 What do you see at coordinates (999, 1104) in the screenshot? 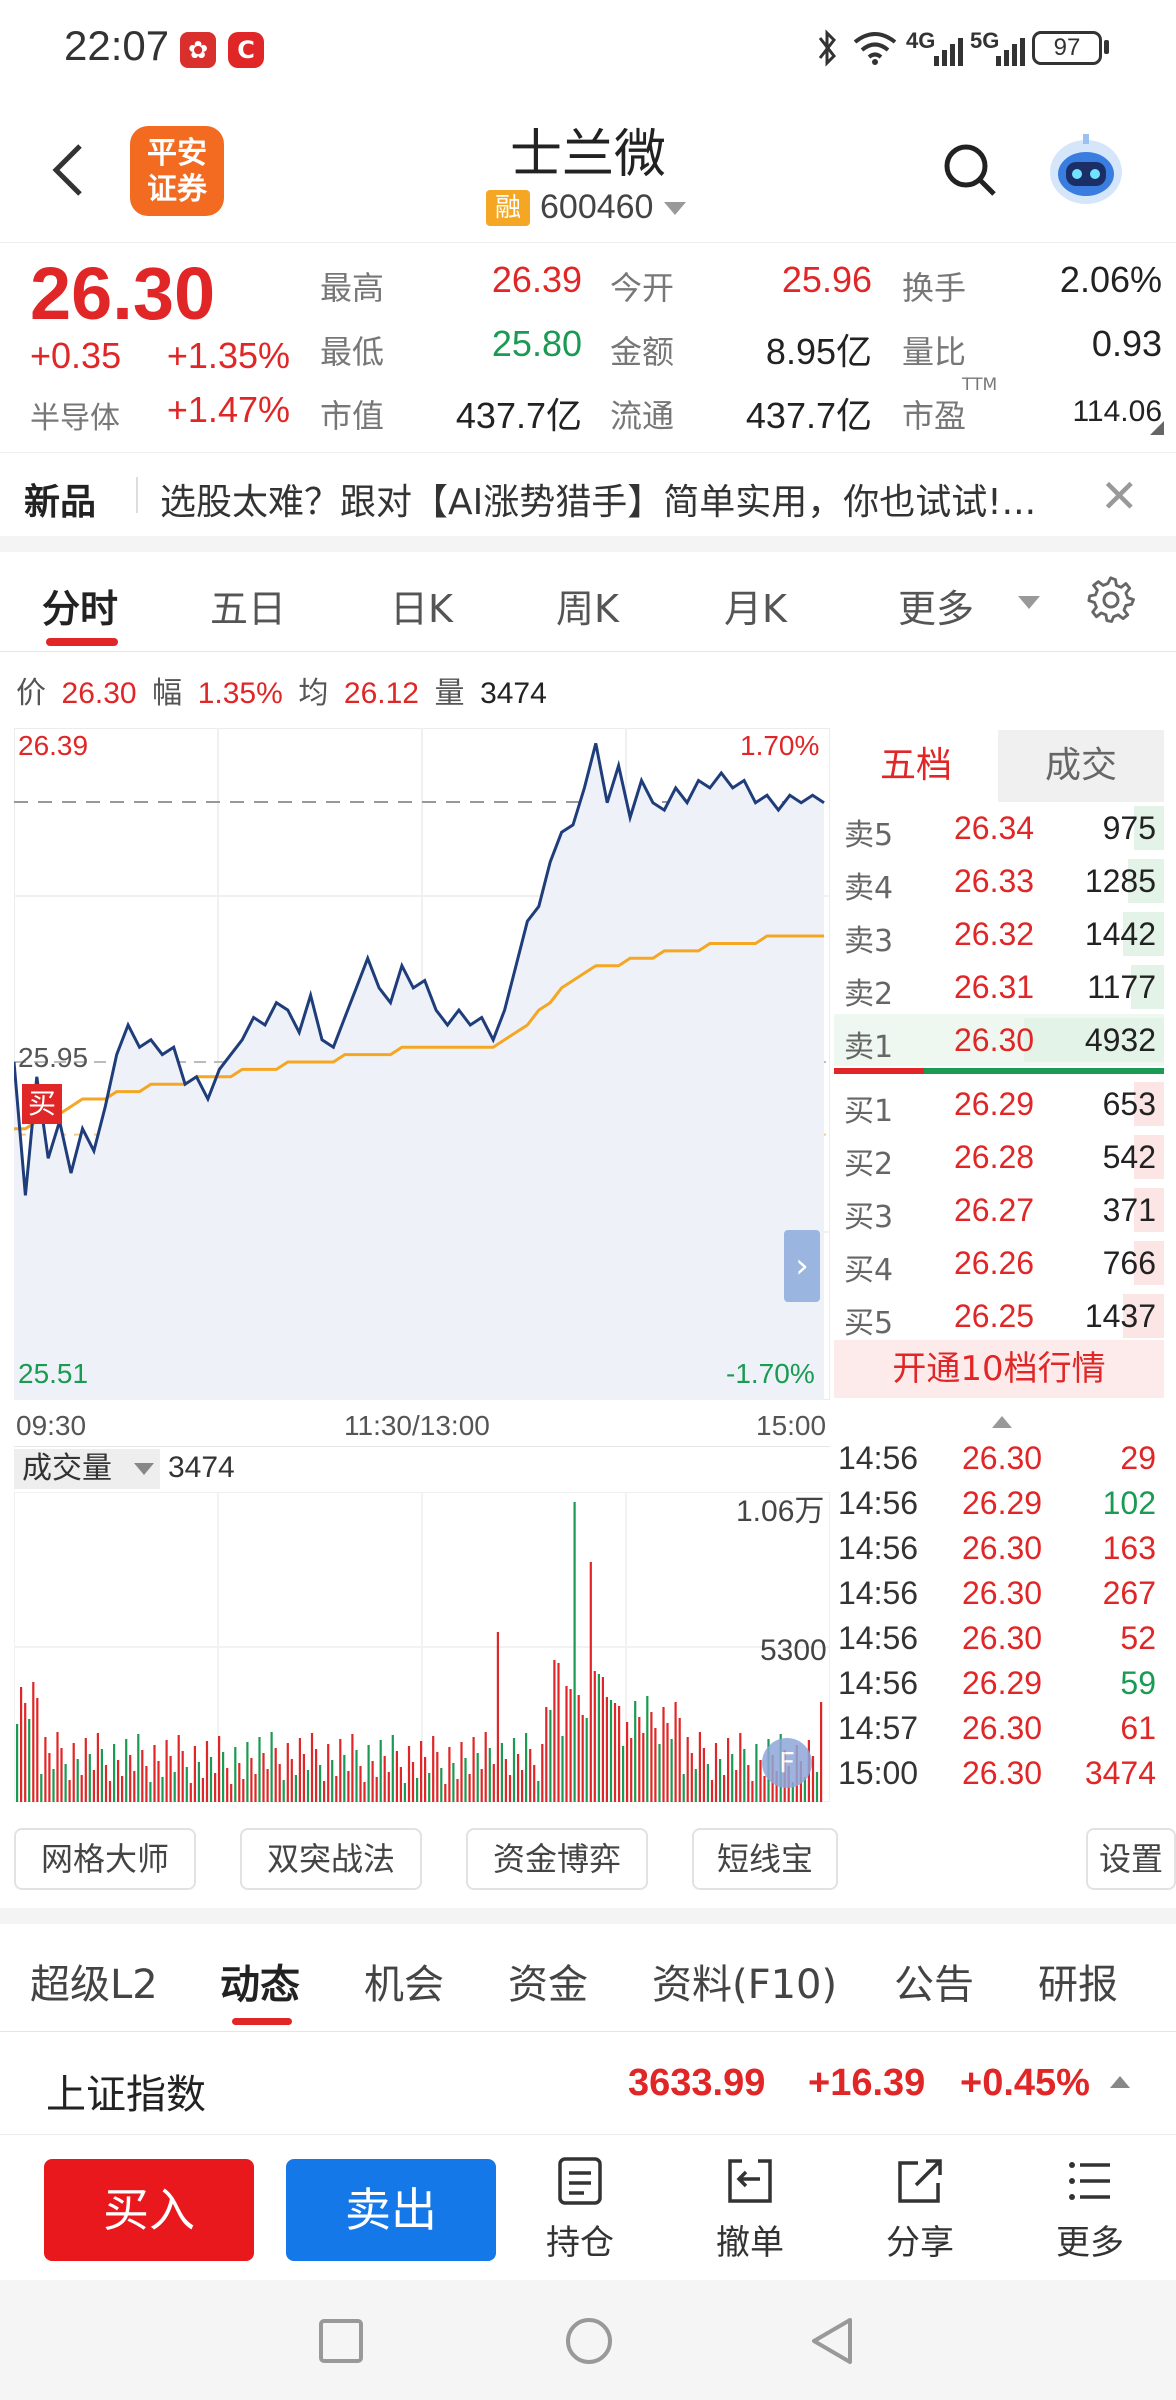
I see `bid-row: 买1 26.29 653` at bounding box center [999, 1104].